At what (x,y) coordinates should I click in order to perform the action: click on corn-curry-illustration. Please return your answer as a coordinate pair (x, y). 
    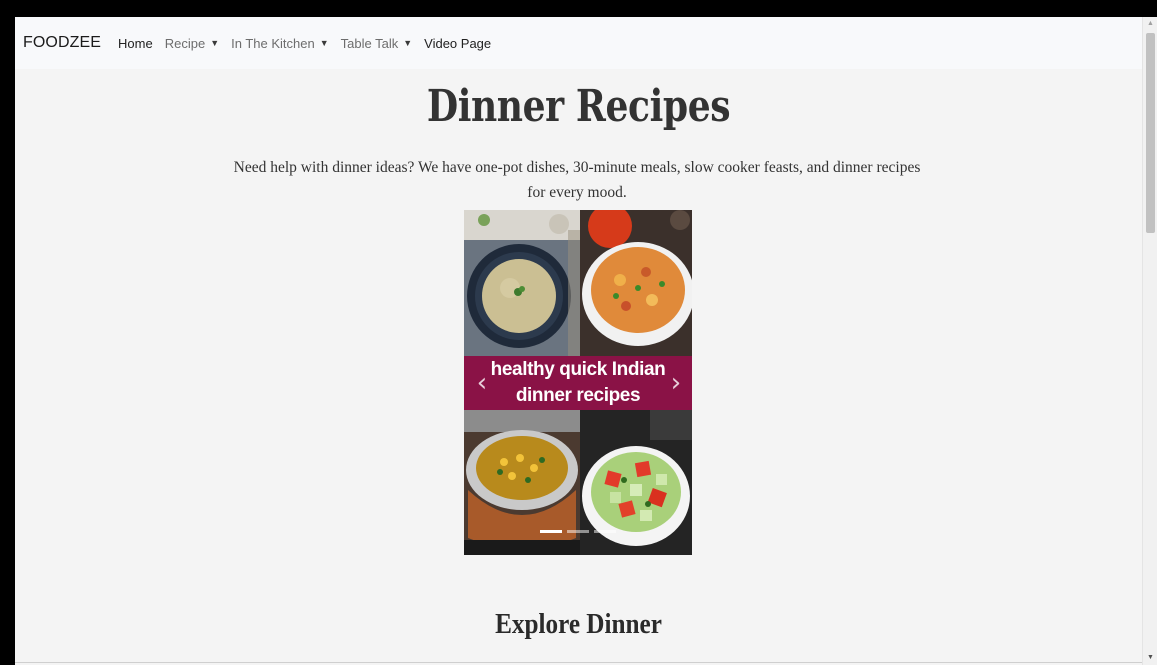
    Looking at the image, I should click on (522, 482).